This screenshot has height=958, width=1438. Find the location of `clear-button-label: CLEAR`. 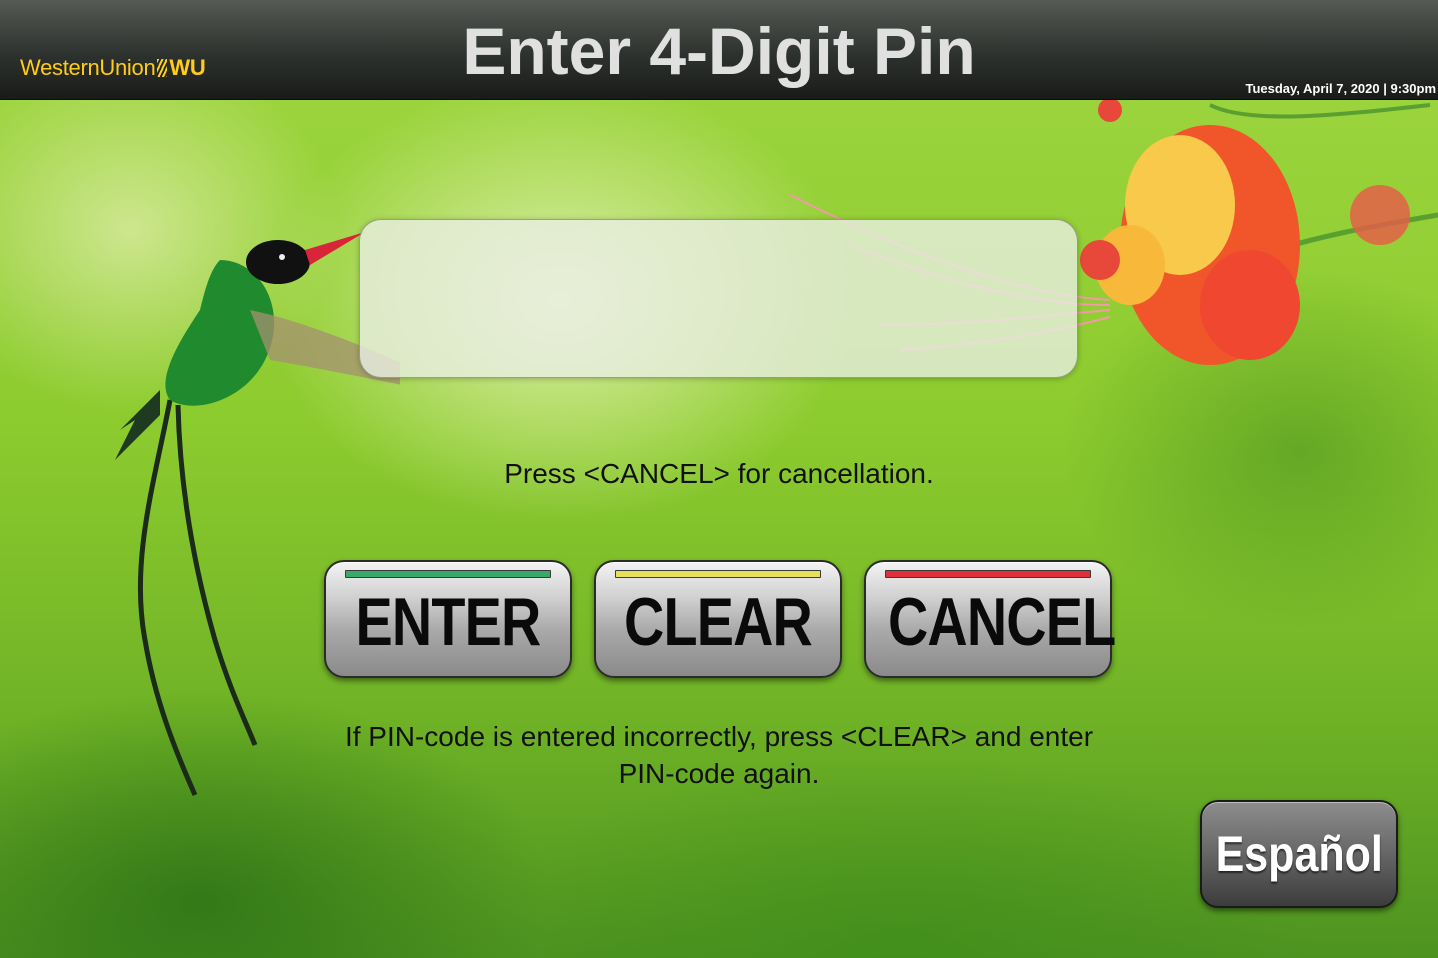

clear-button-label: CLEAR is located at coordinates (718, 622).